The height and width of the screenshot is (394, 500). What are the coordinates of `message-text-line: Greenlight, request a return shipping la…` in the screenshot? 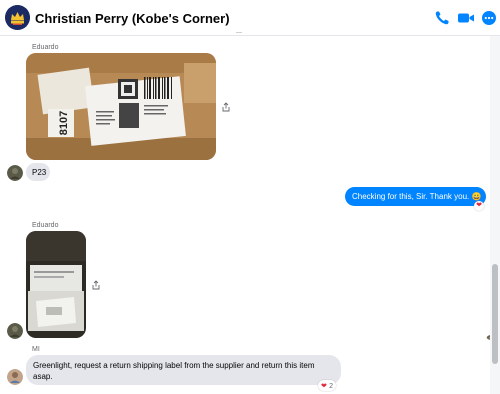 It's located at (174, 365).